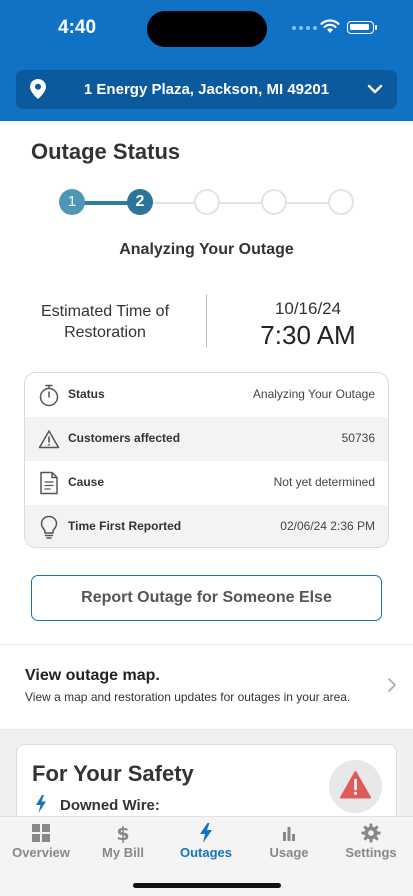  I want to click on detail-row-cause: Cause Not yet determined, so click(206, 483).